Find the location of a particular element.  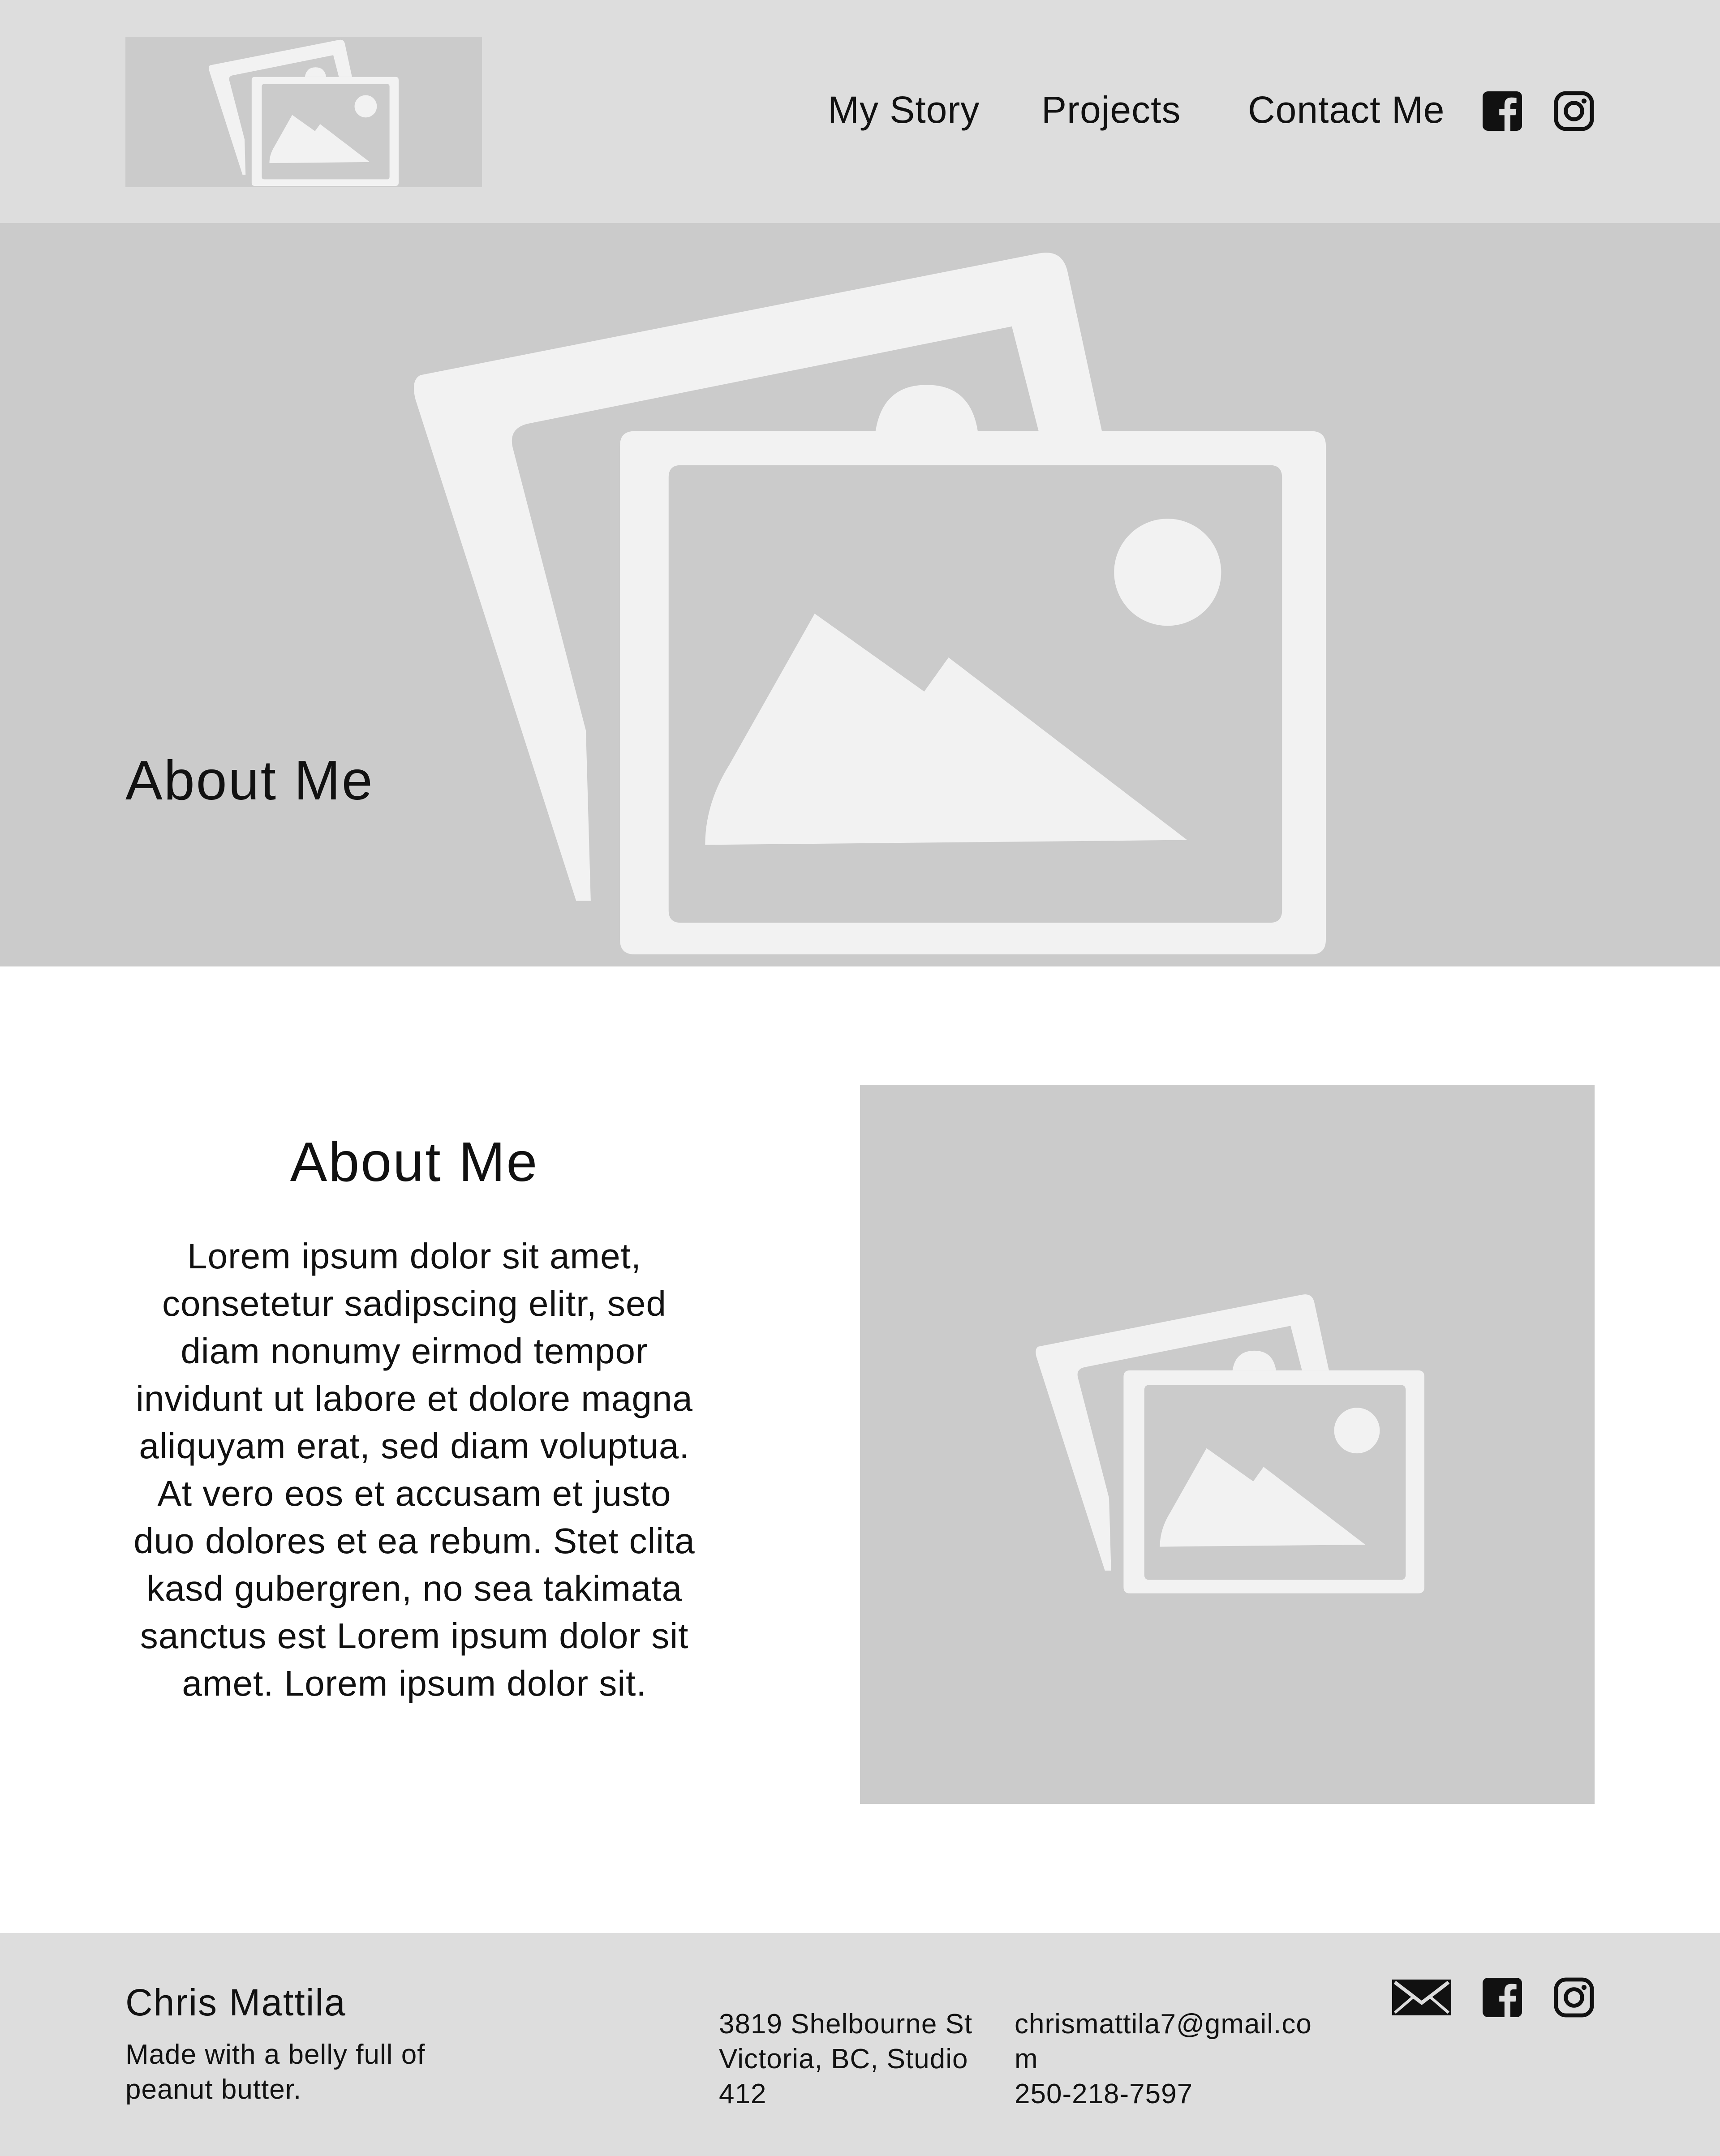

nav-contact-me: Contact Me is located at coordinates (1346, 109).